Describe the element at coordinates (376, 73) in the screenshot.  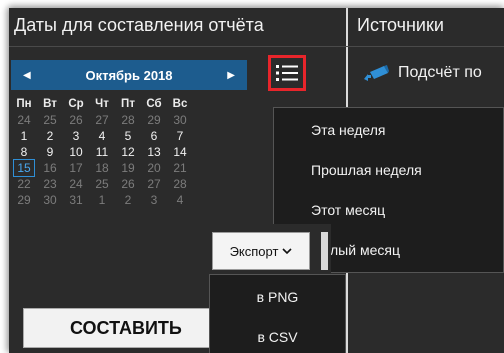
I see `camera-icon` at that location.